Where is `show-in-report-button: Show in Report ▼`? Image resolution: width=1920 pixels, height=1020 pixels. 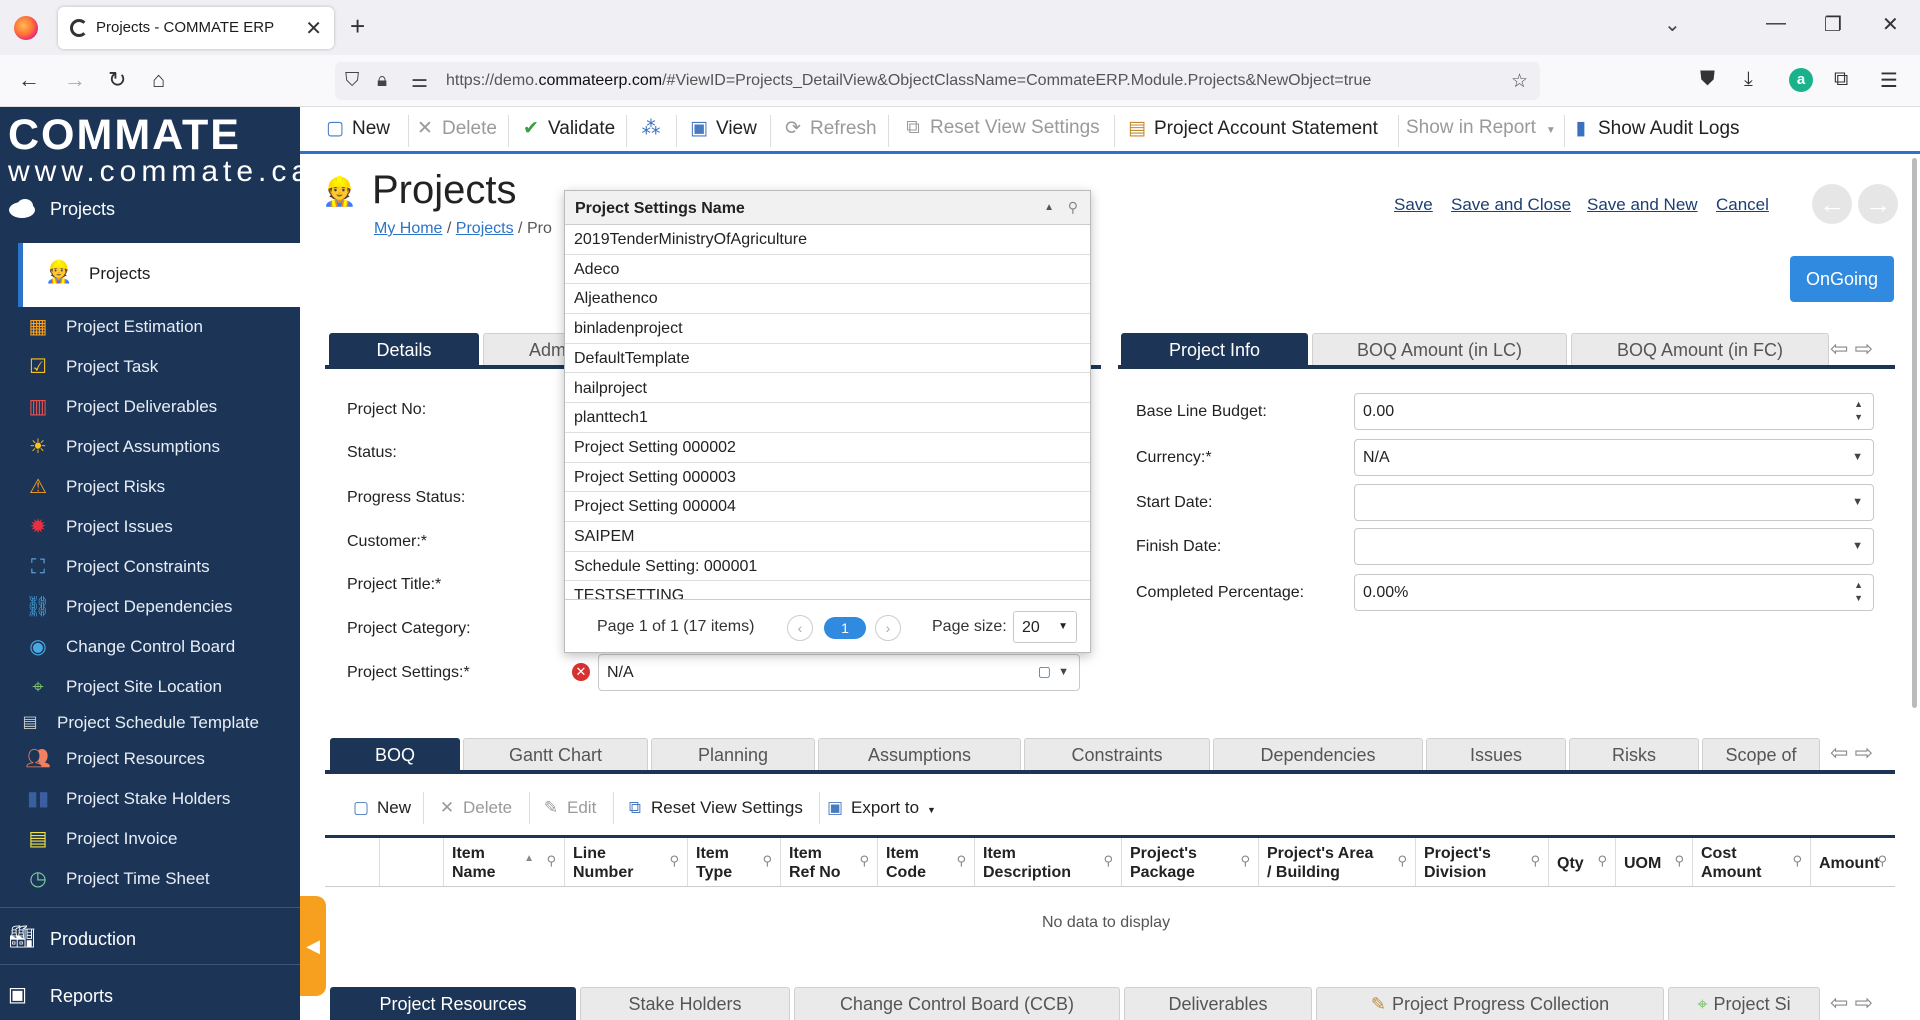 show-in-report-button: Show in Report ▼ is located at coordinates (1481, 128).